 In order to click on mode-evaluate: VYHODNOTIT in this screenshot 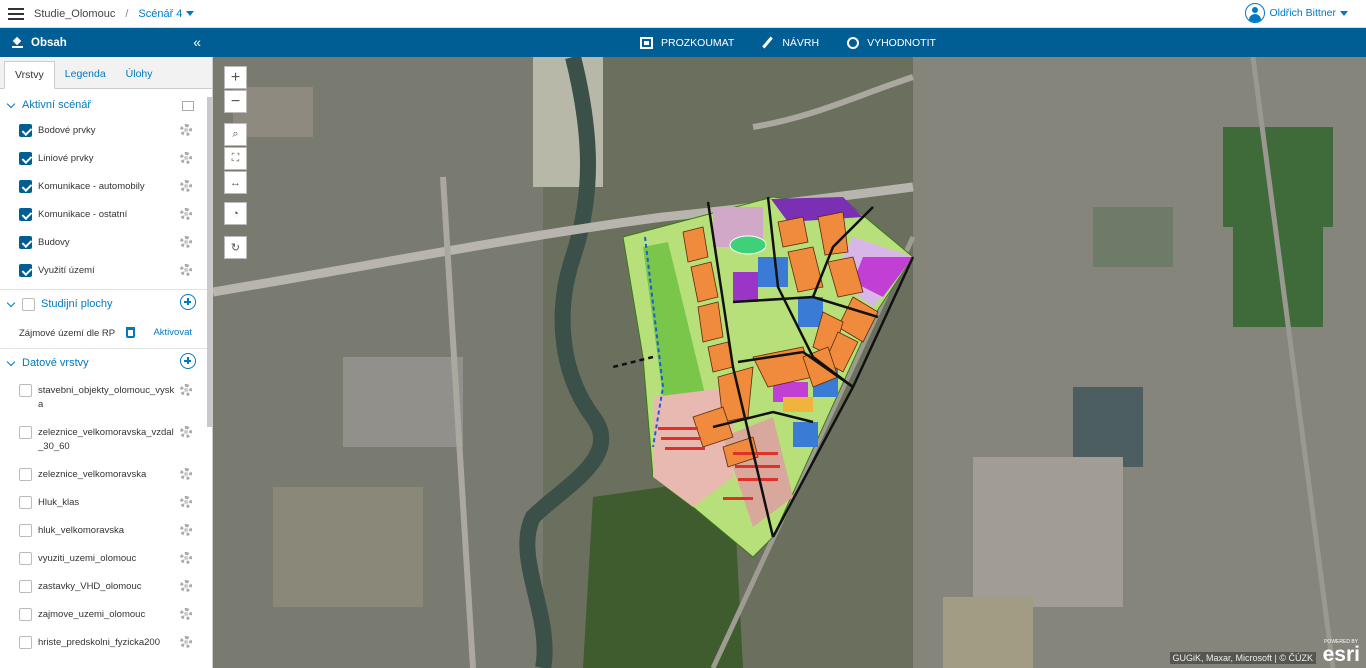, I will do `click(891, 42)`.